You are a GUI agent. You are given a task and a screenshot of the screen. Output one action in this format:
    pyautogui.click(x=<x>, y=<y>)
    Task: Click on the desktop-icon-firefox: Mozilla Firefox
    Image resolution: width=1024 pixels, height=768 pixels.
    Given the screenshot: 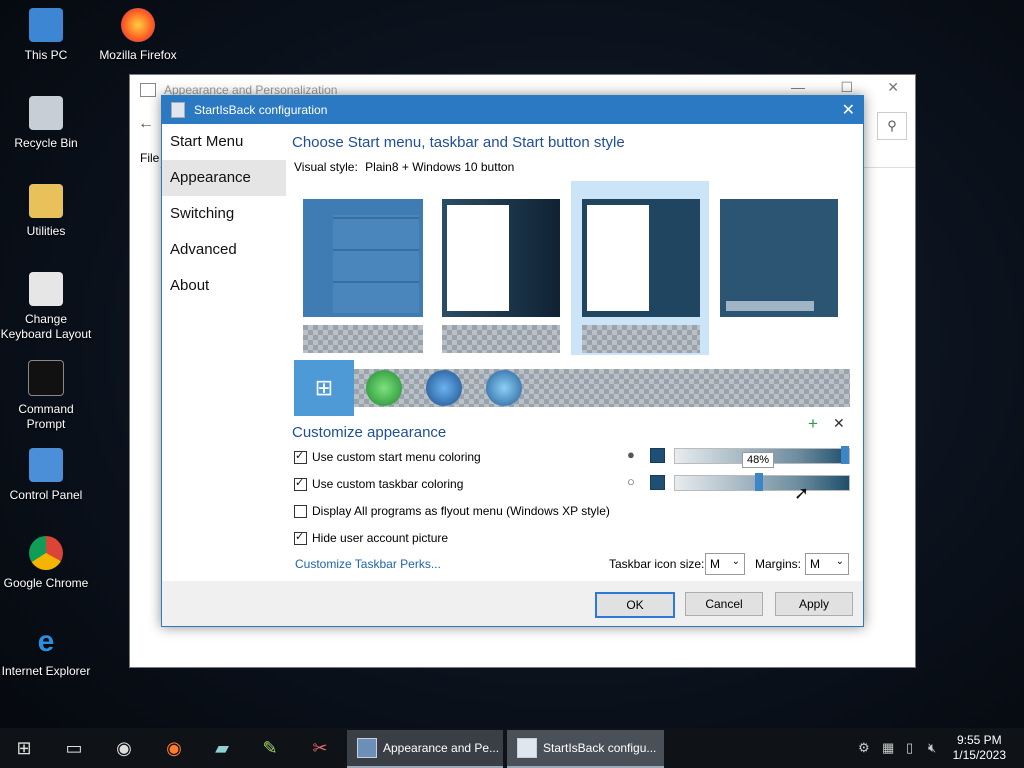 What is the action you would take?
    pyautogui.click(x=138, y=35)
    